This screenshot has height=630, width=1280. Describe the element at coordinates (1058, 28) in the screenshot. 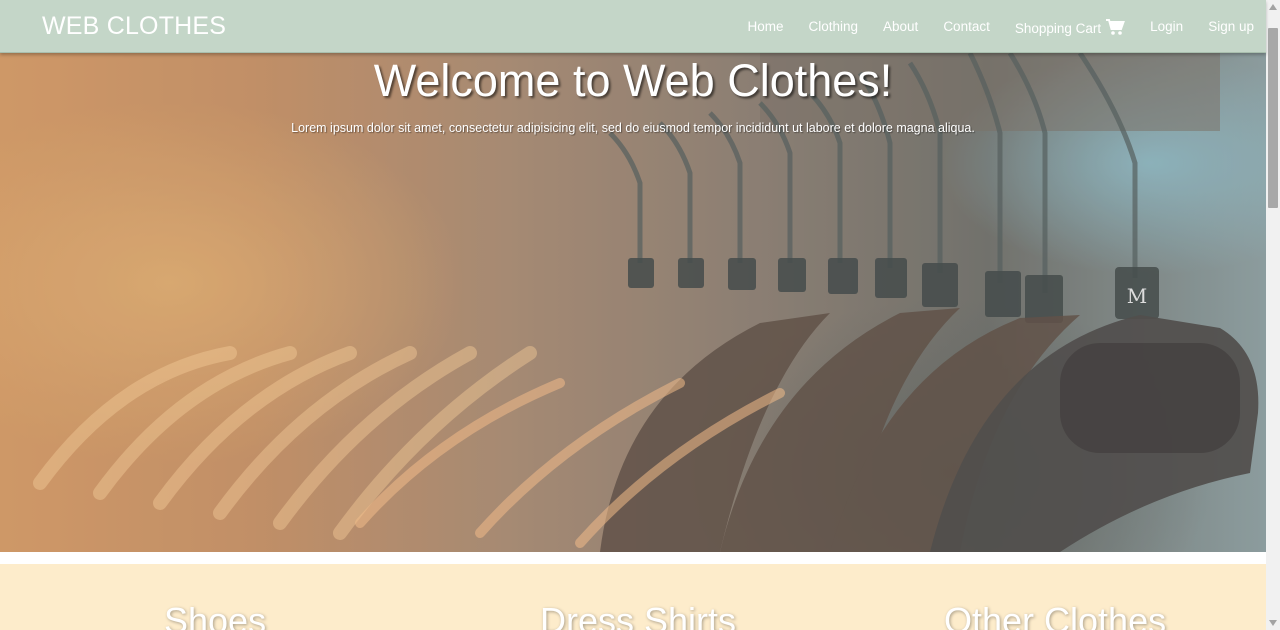

I see `shopping-cart-label: Shopping Cart` at that location.